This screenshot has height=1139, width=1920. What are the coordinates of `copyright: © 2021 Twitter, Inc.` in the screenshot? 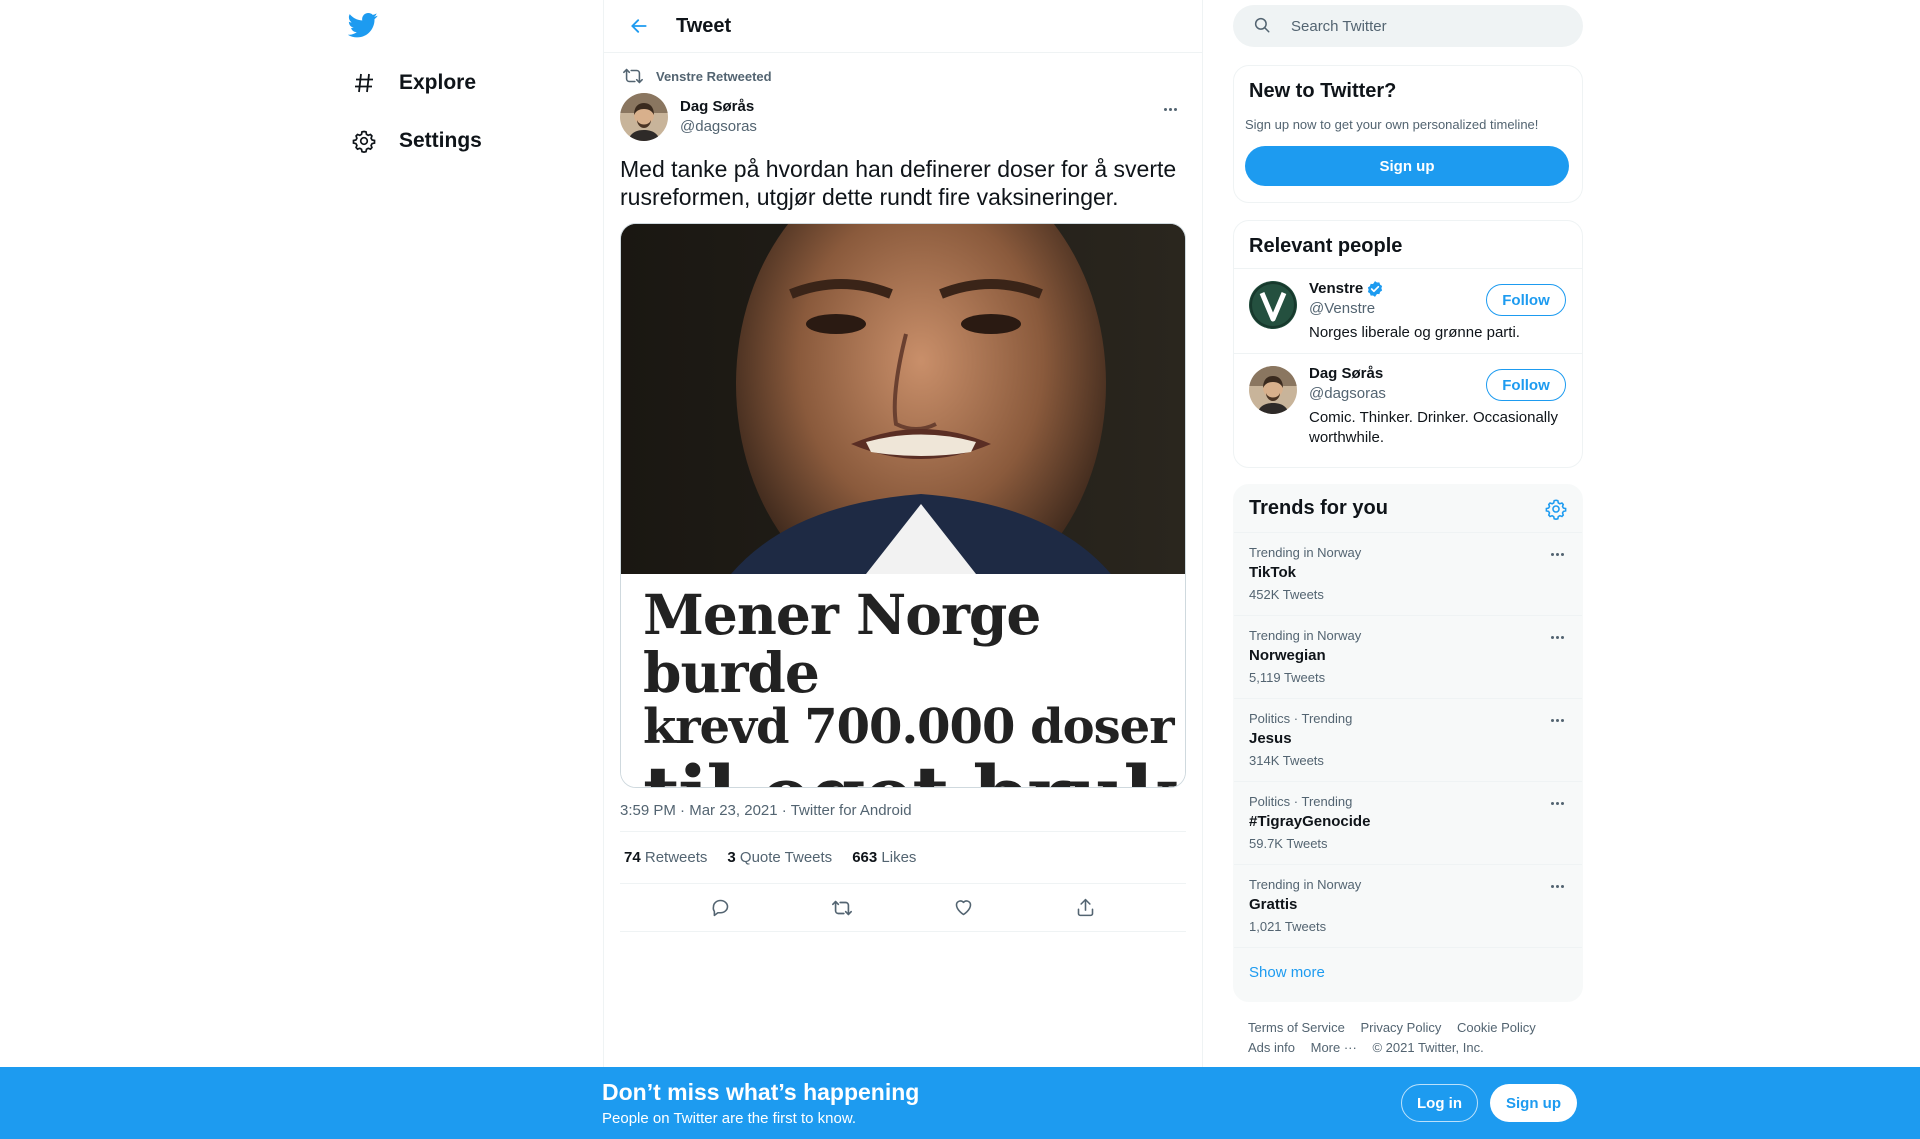 It's located at (1428, 1047).